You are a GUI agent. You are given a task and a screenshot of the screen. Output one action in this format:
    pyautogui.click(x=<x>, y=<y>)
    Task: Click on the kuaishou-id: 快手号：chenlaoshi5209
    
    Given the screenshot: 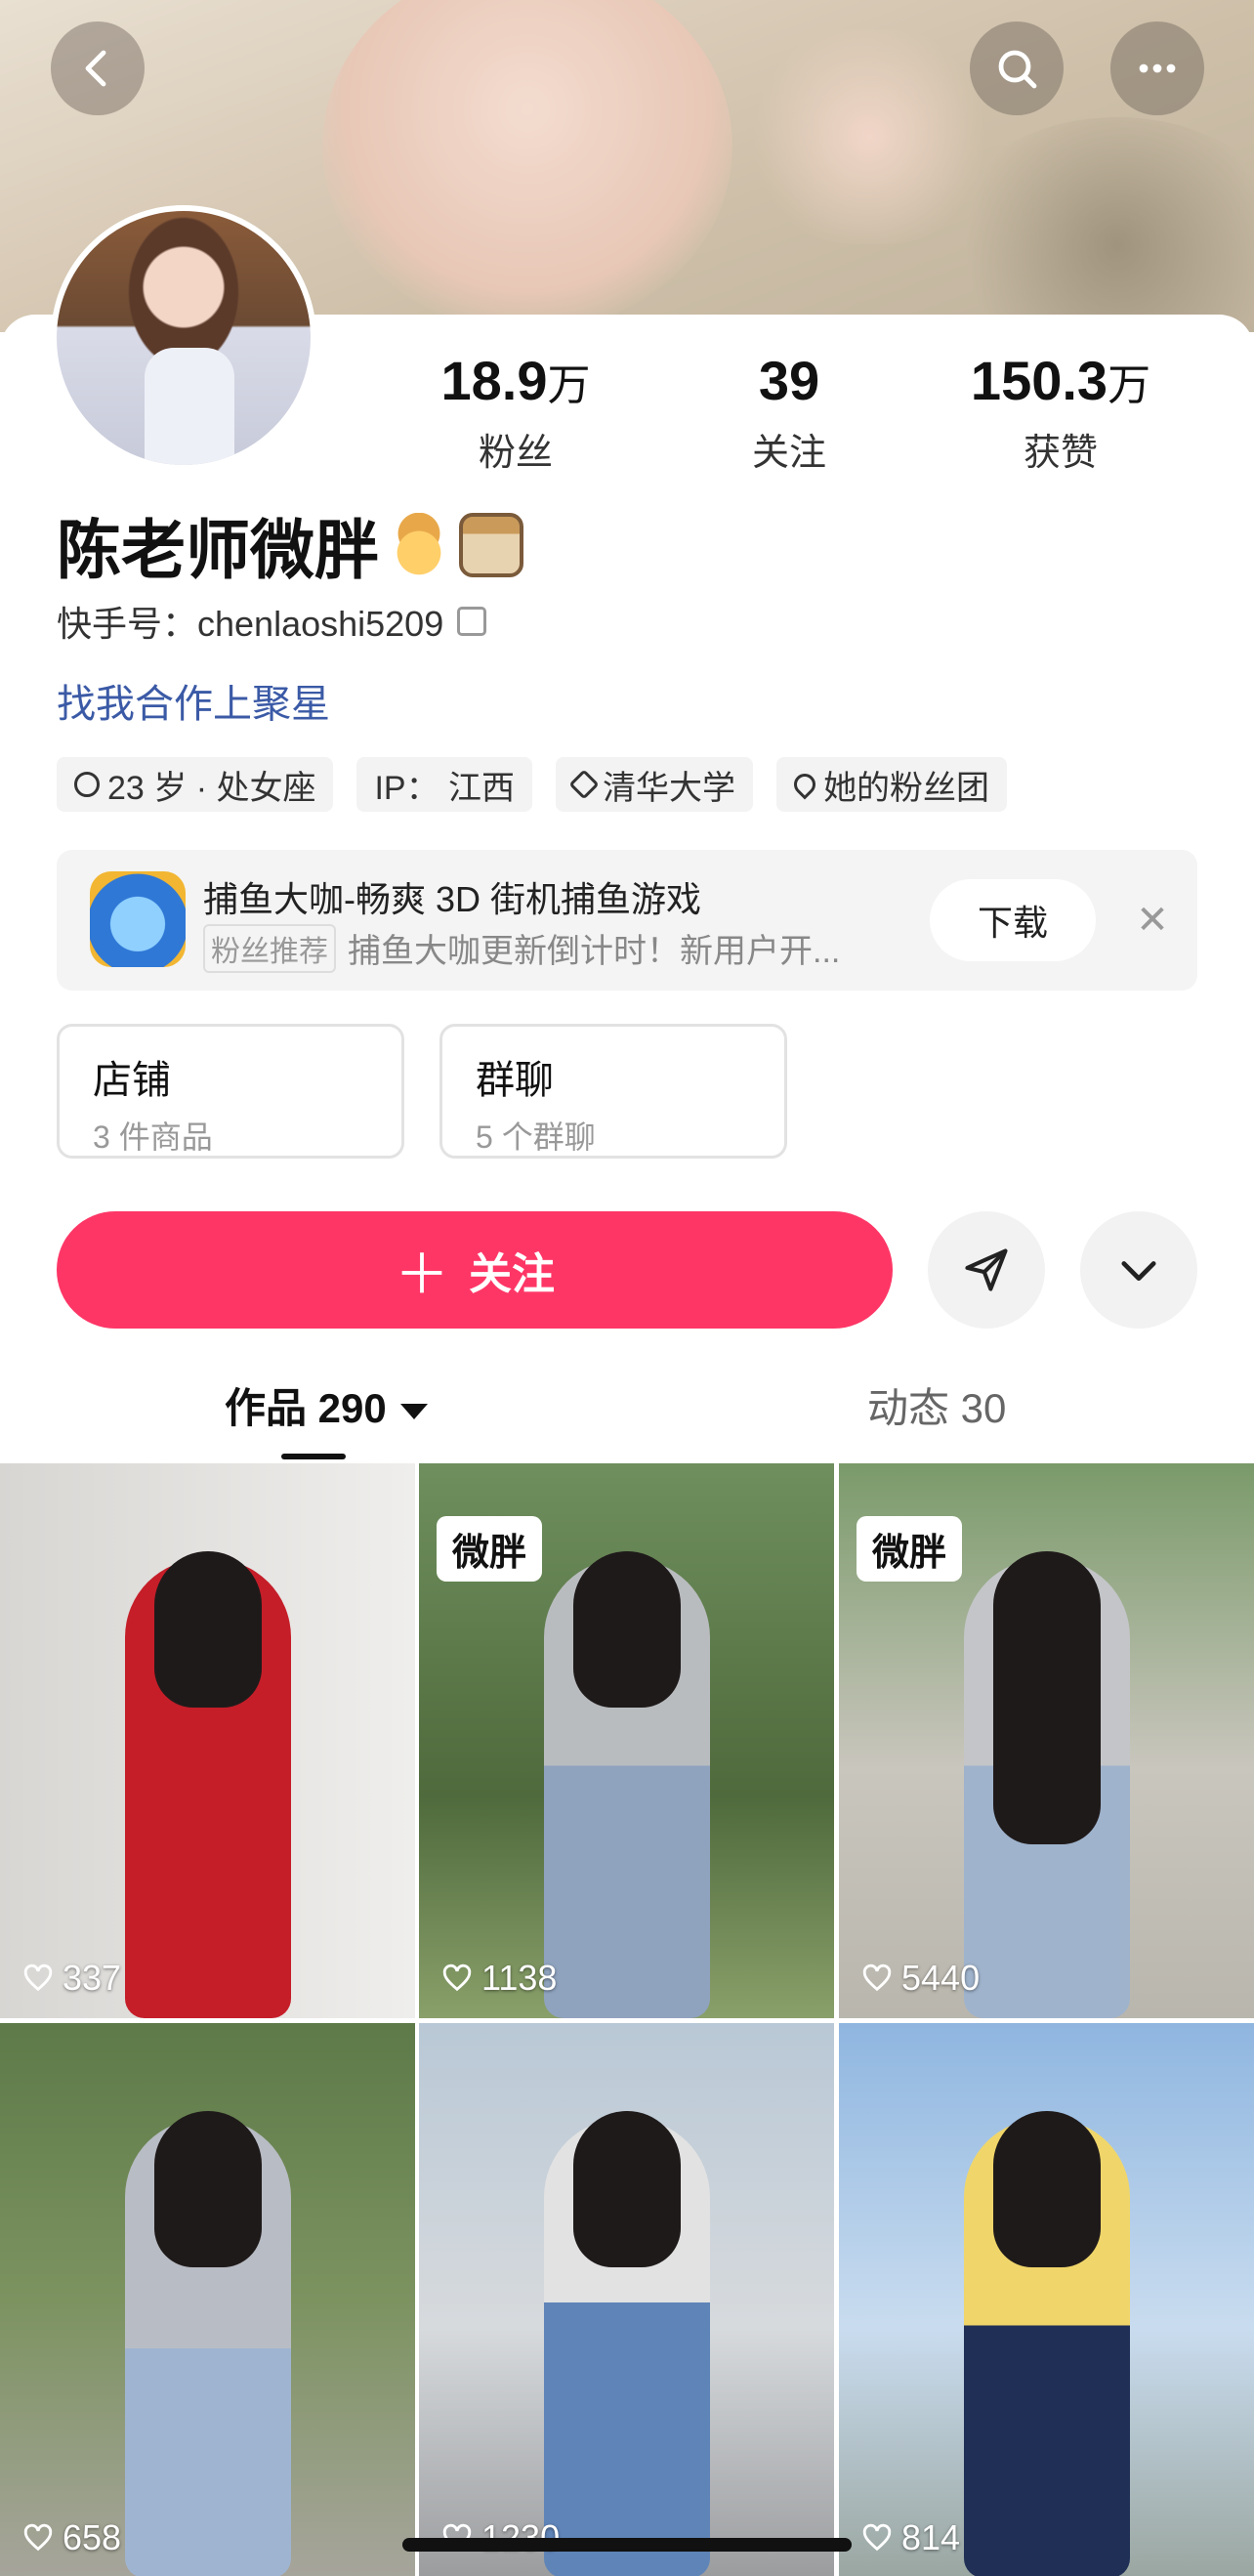 What is the action you would take?
    pyautogui.click(x=272, y=621)
    